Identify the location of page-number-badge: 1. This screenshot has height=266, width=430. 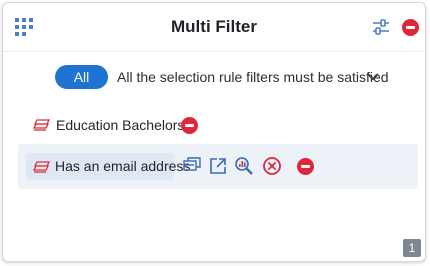
(412, 248).